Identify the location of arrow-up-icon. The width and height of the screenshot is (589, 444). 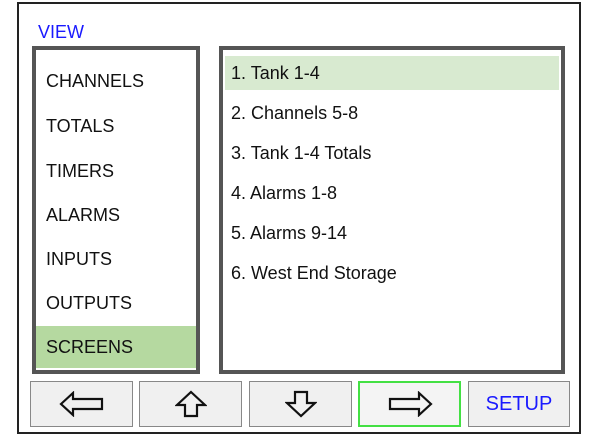
(190, 404).